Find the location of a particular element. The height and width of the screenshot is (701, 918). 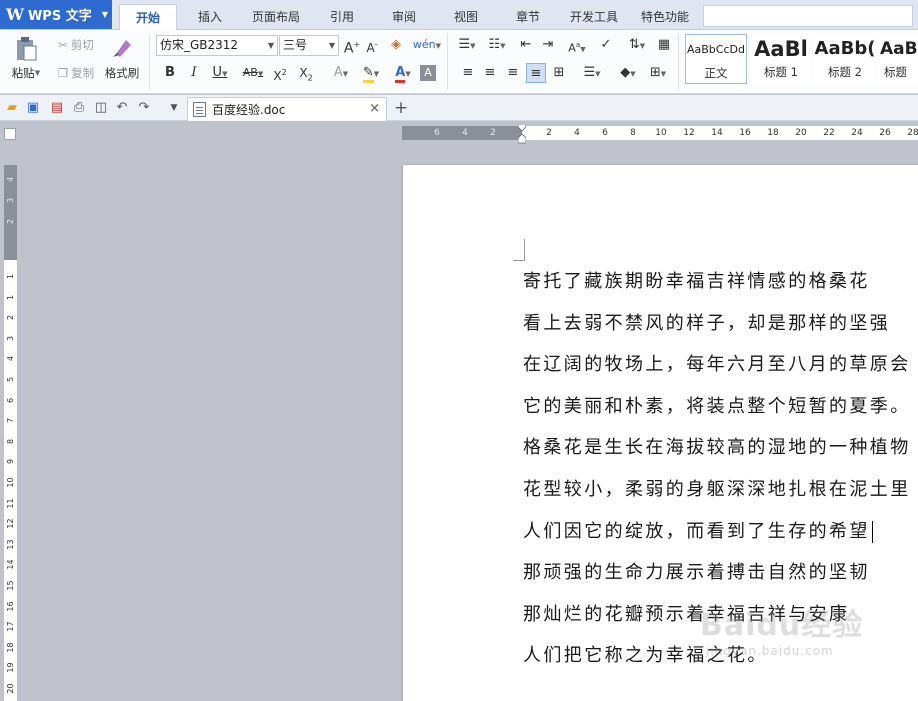

tab-features: 特色功能 is located at coordinates (665, 17).